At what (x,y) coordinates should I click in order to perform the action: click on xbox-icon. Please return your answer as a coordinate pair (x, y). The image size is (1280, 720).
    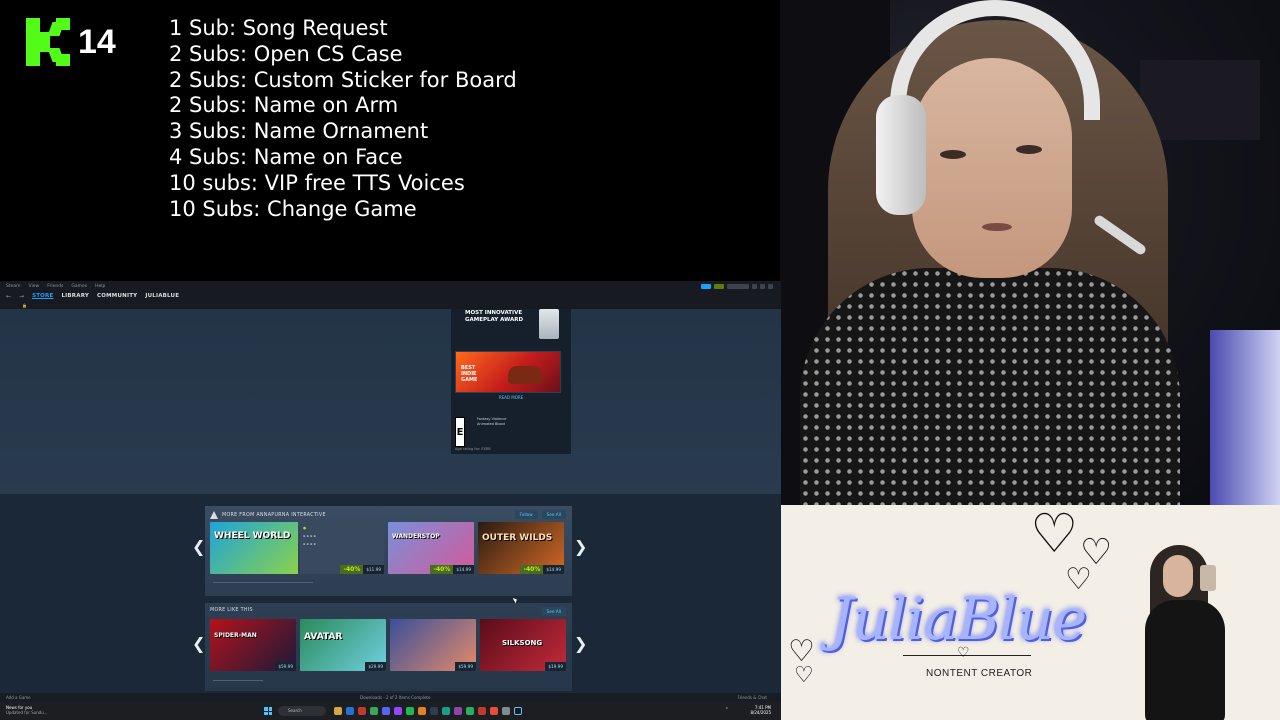
    Looking at the image, I should click on (470, 711).